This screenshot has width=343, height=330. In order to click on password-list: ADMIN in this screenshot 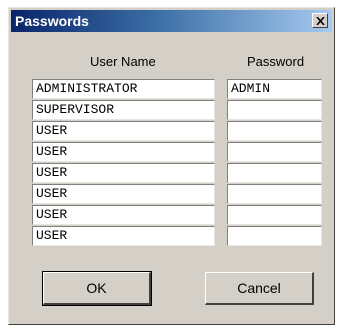, I will do `click(274, 163)`.